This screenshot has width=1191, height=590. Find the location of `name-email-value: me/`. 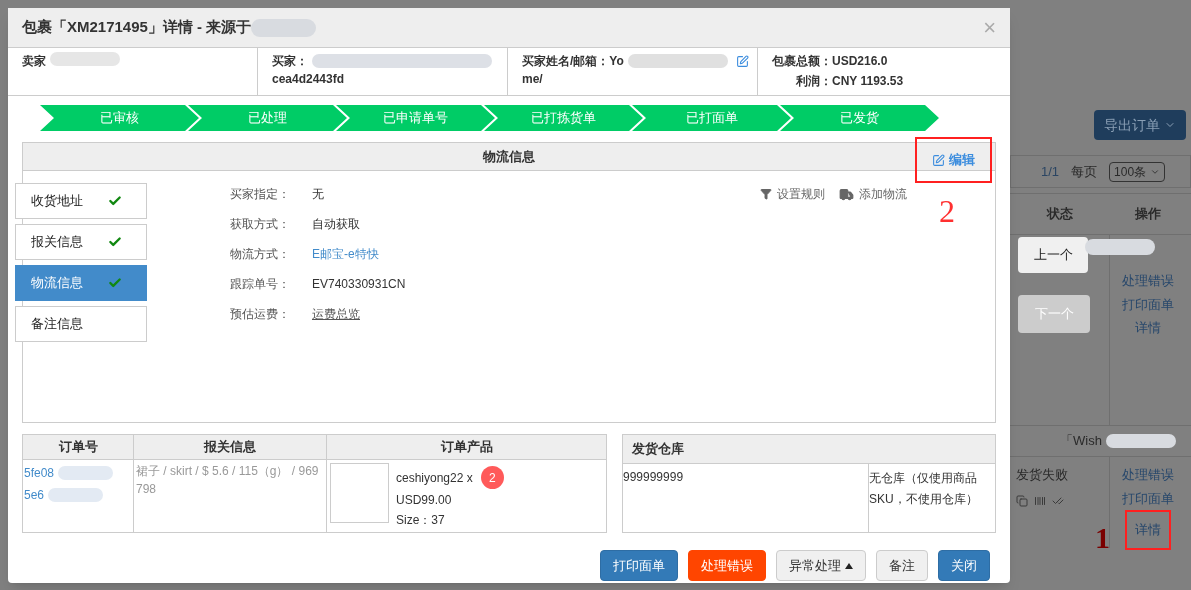

name-email-value: me/ is located at coordinates (533, 79).